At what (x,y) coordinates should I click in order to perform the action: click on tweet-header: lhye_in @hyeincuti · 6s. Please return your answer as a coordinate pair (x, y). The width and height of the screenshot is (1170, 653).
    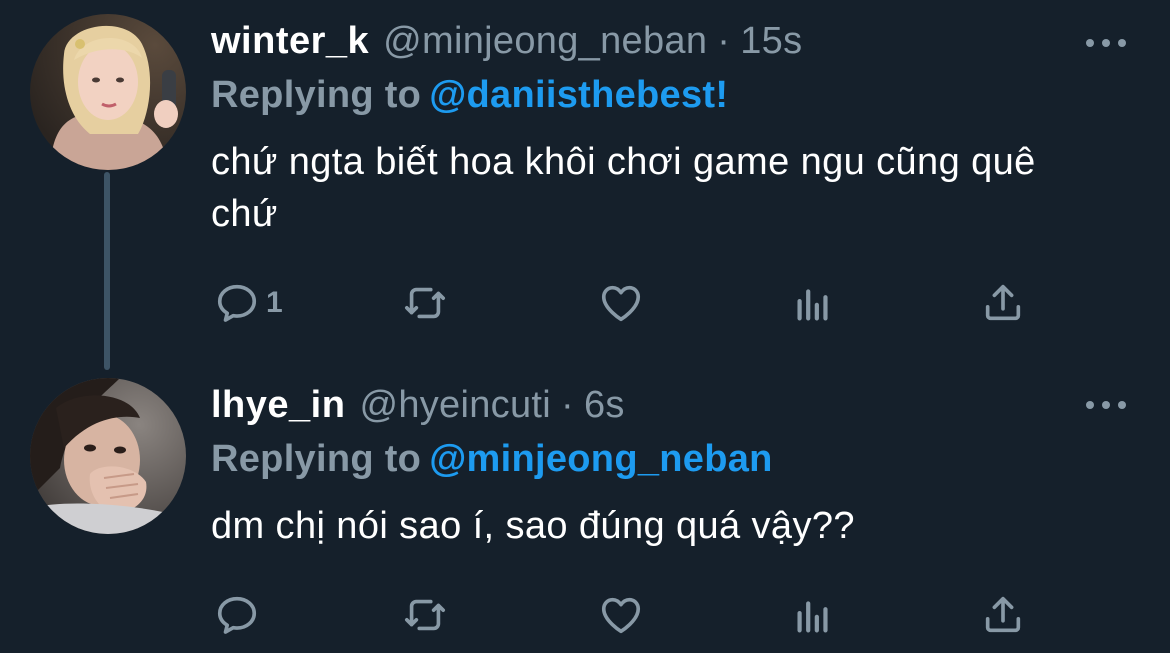
    Looking at the image, I should click on (418, 405).